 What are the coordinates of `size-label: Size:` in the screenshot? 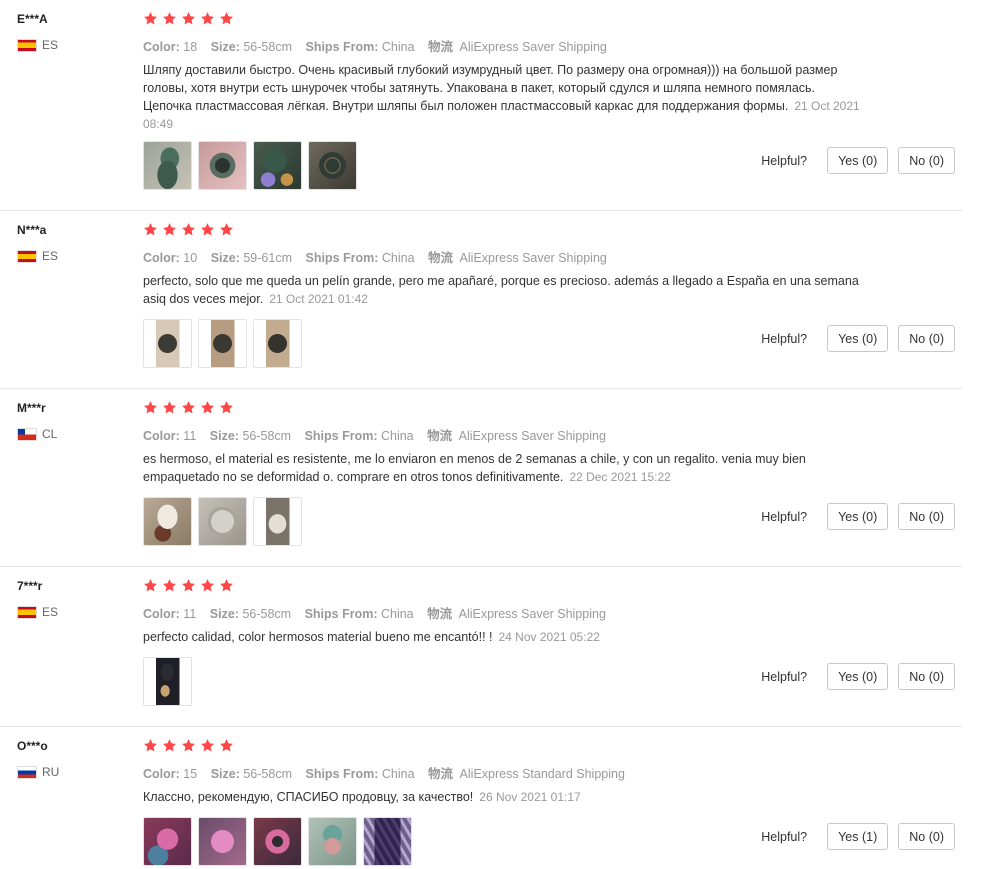 It's located at (224, 614).